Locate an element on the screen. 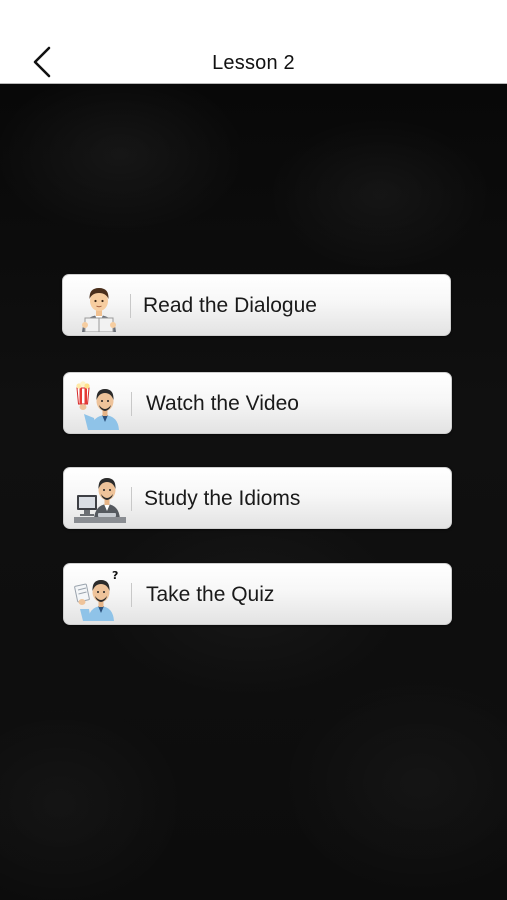  question-person-icon: ? is located at coordinates (96, 595).